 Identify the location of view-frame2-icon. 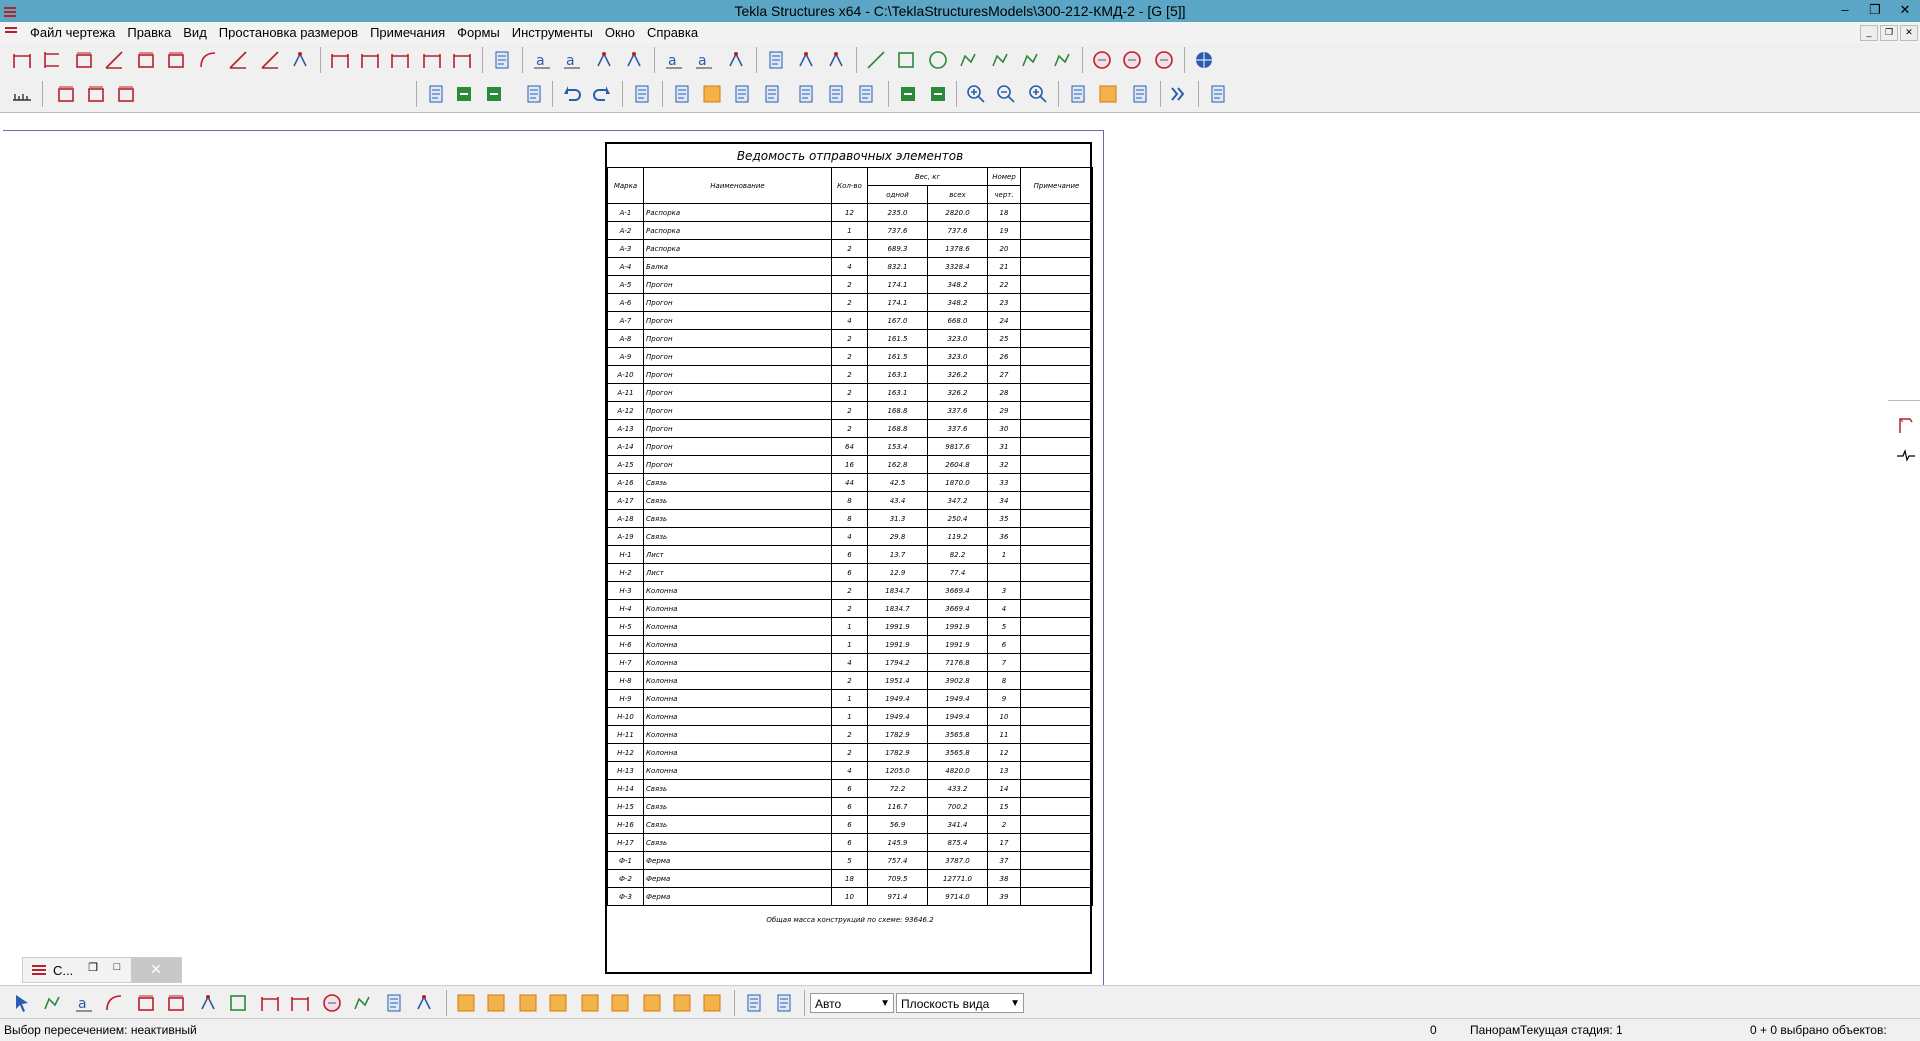
(96, 94).